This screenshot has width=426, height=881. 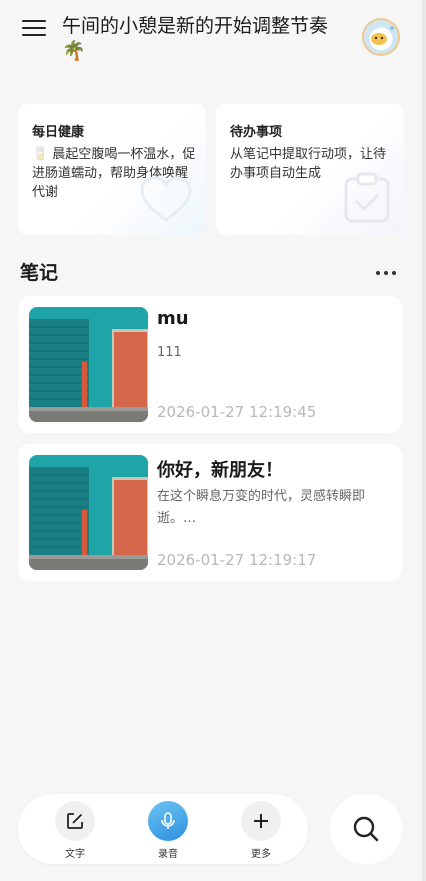 What do you see at coordinates (169, 352) in the screenshot?
I see `note-preview: 111` at bounding box center [169, 352].